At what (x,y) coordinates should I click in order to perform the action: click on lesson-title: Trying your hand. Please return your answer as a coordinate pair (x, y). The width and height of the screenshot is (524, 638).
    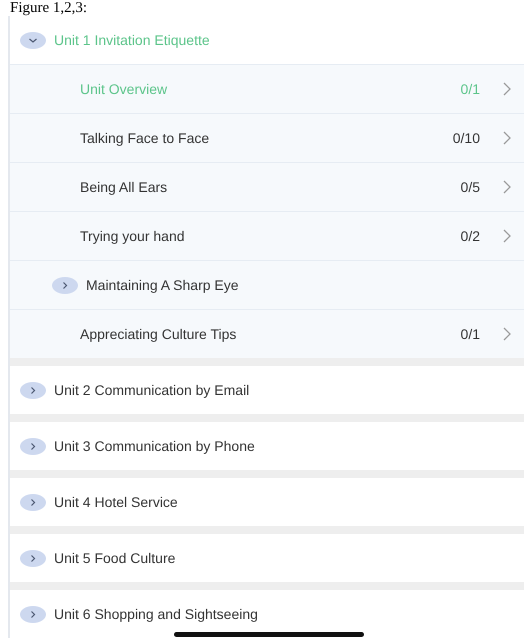
    Looking at the image, I should click on (133, 236).